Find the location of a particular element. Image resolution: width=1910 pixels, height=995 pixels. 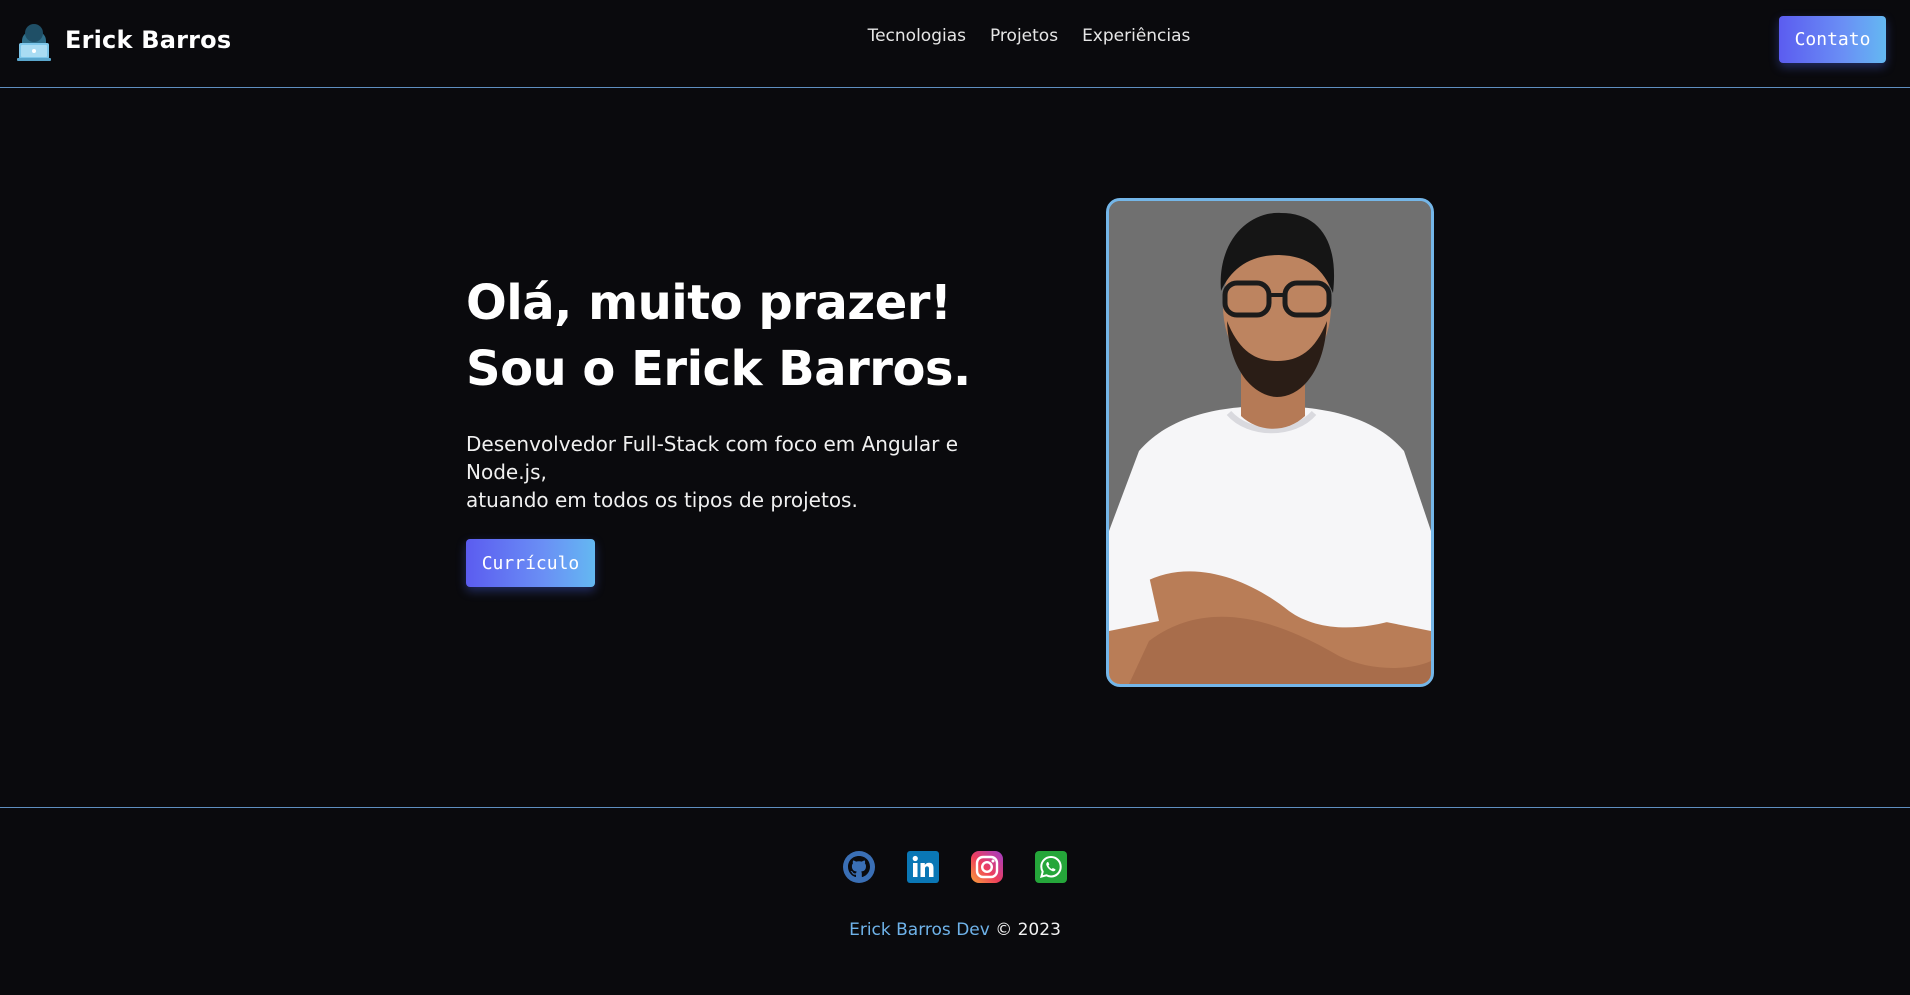

copyright-link: Erick Barros Dev is located at coordinates (919, 930).